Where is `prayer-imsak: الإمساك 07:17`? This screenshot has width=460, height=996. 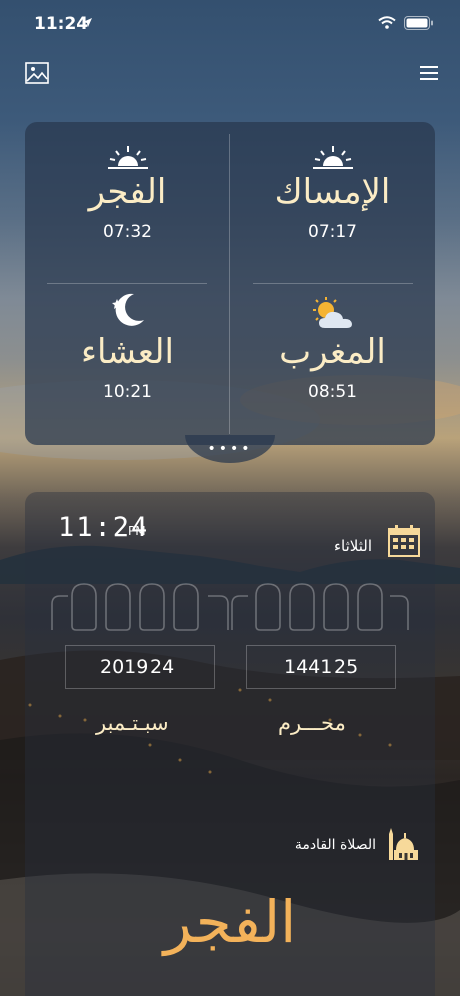
prayer-imsak: الإمساك 07:17 is located at coordinates (332, 187).